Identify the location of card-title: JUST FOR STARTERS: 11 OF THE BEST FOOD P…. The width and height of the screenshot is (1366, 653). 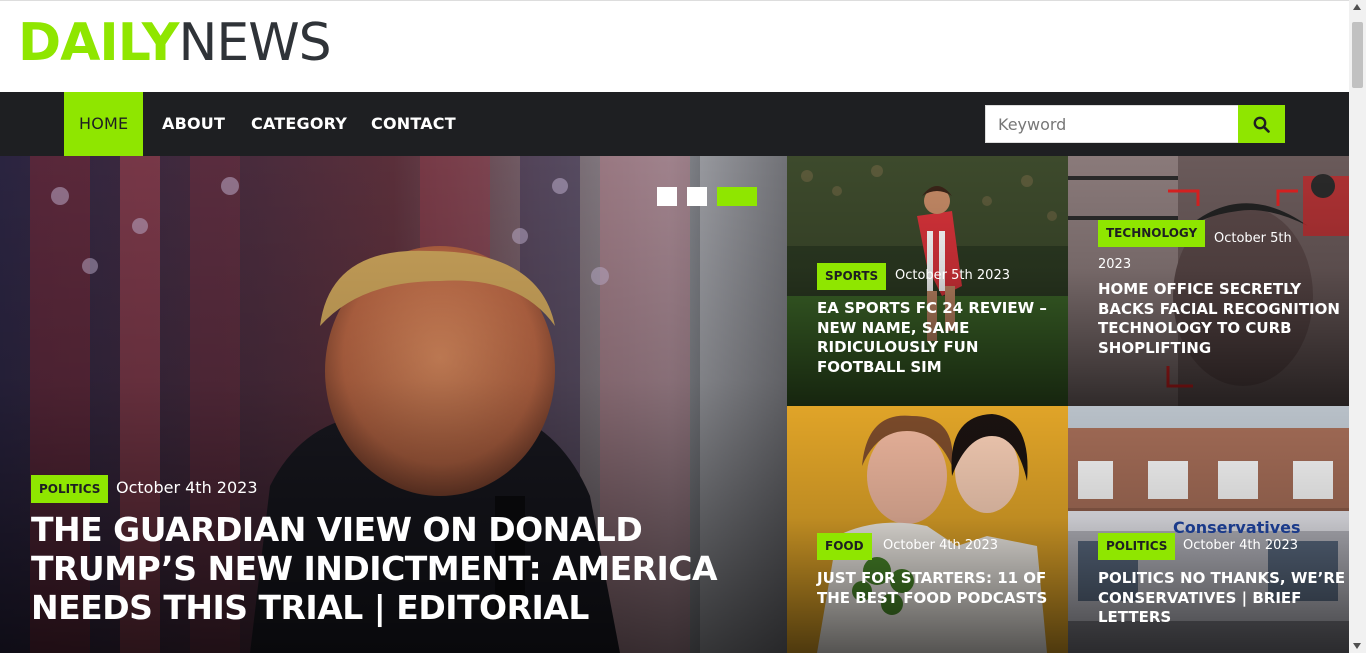
(942, 588).